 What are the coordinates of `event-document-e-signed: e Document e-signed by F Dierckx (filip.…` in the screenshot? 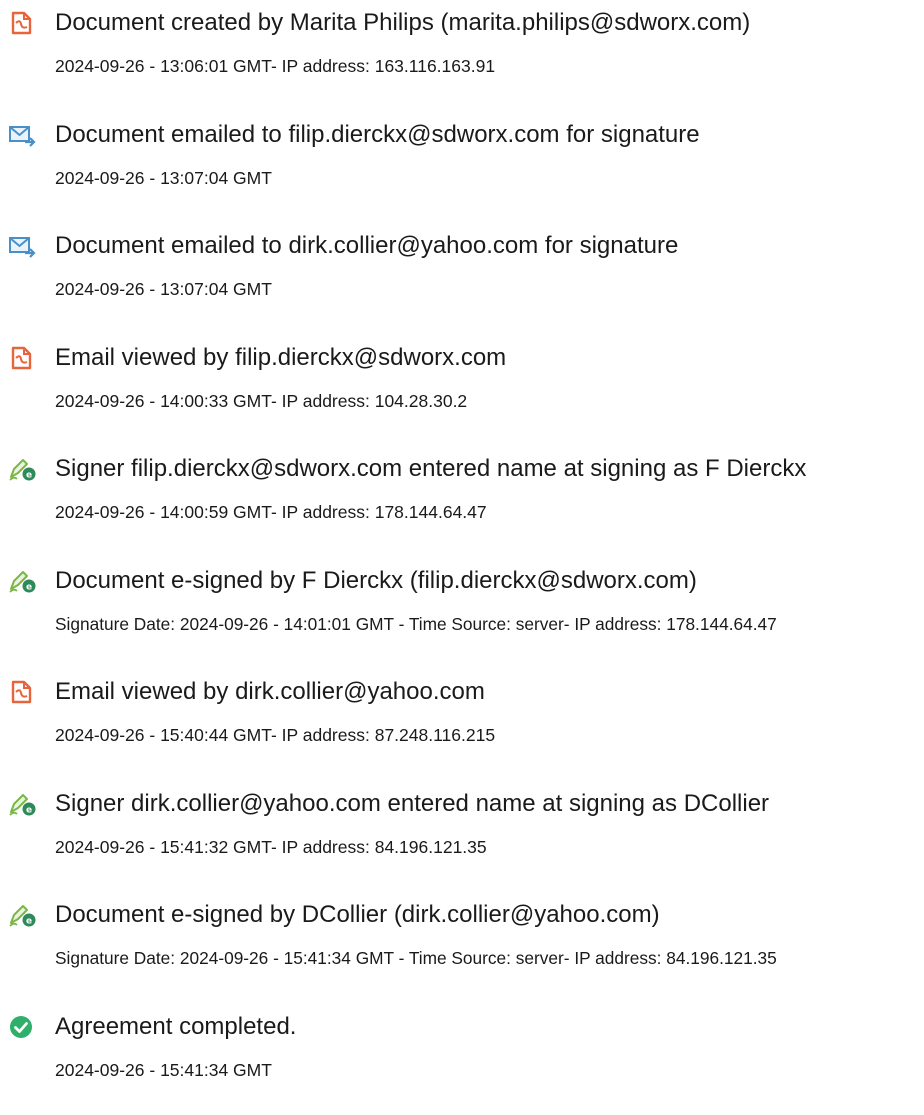 It's located at (462, 614).